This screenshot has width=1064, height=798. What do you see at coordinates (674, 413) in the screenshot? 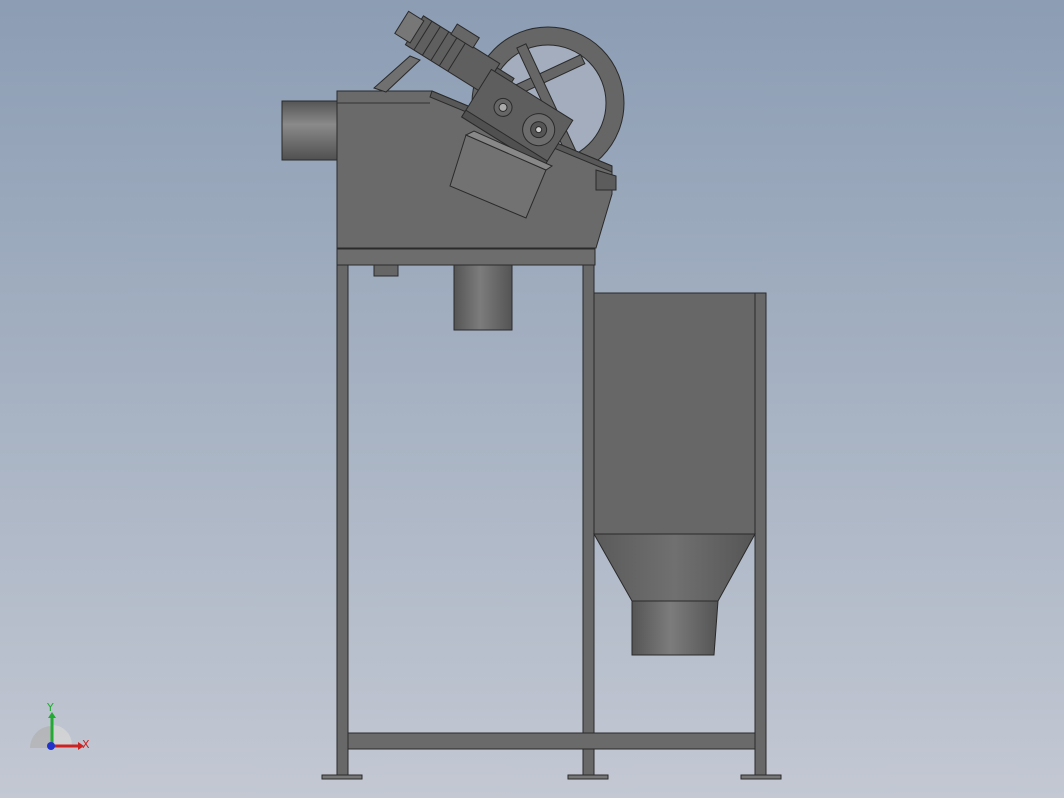
I see `collection-hopper` at bounding box center [674, 413].